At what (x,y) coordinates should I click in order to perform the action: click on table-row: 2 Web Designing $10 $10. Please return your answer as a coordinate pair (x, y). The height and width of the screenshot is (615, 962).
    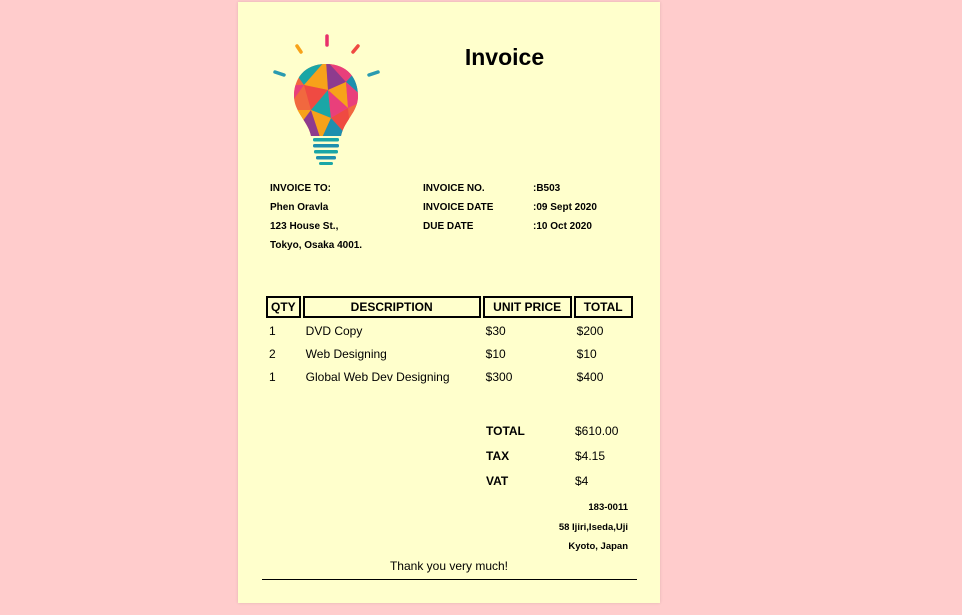
    Looking at the image, I should click on (449, 353).